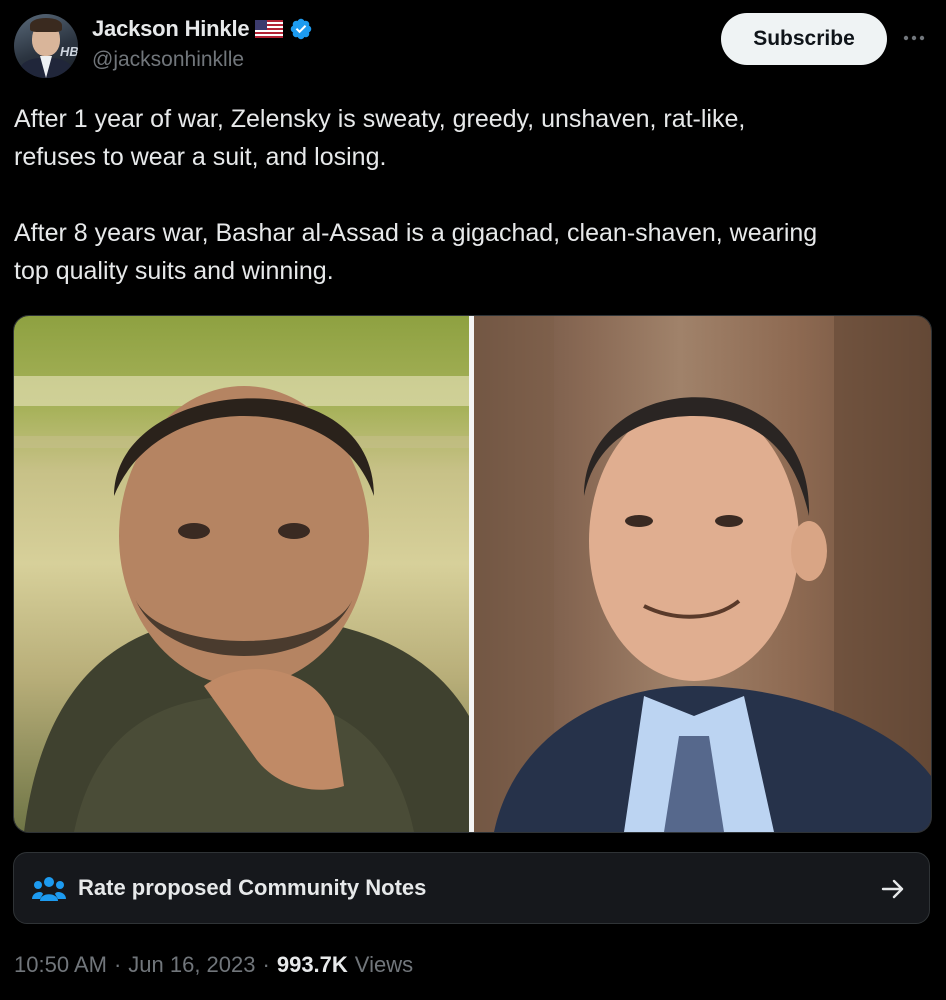 This screenshot has height=1000, width=946. Describe the element at coordinates (252, 888) in the screenshot. I see `community-notes-label: Rate proposed Community Notes` at that location.